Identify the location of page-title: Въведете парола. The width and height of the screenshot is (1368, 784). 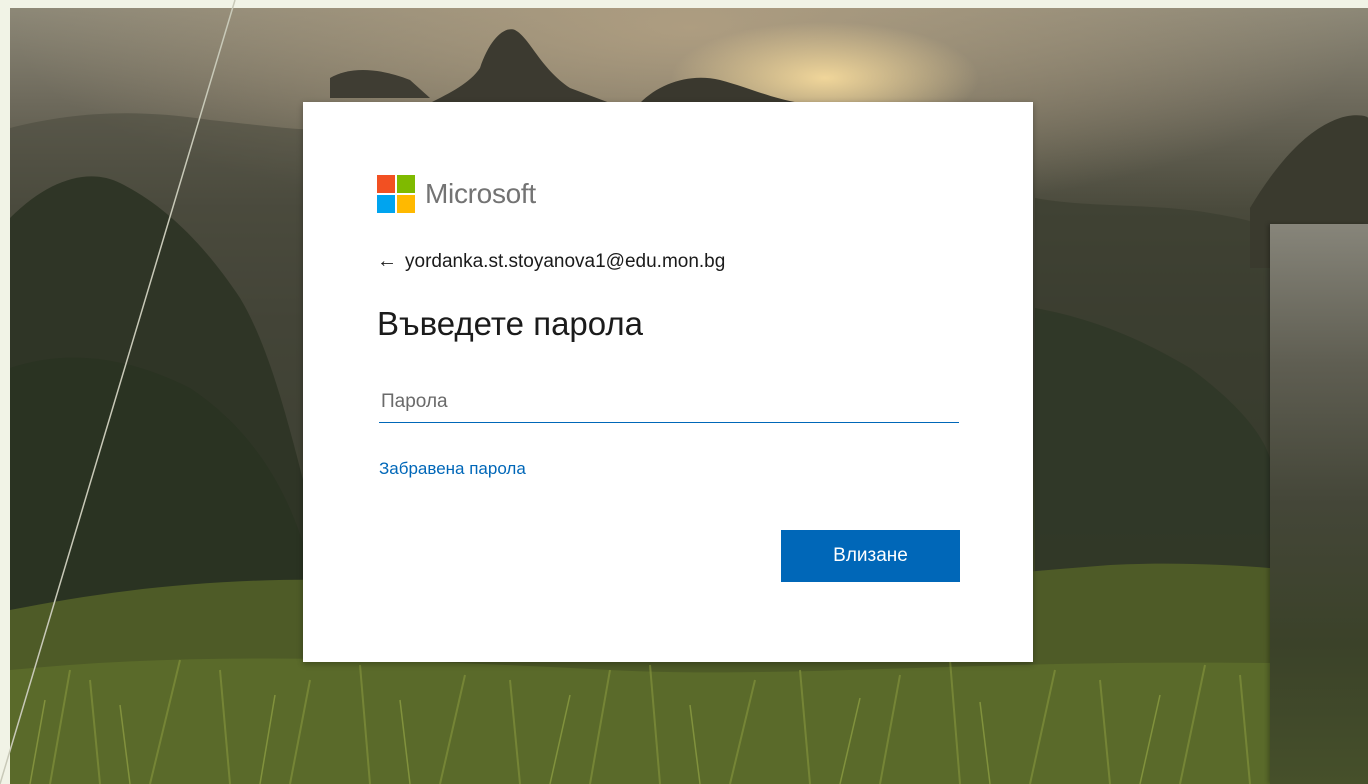
(510, 323).